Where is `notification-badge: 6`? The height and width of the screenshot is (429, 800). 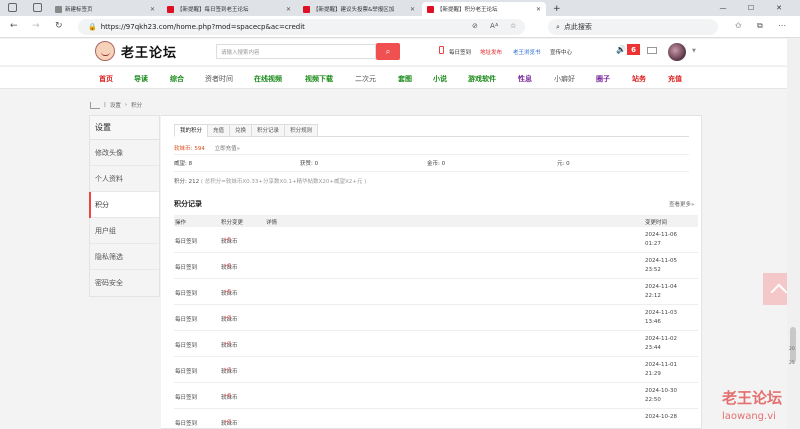
notification-badge: 6 is located at coordinates (633, 49).